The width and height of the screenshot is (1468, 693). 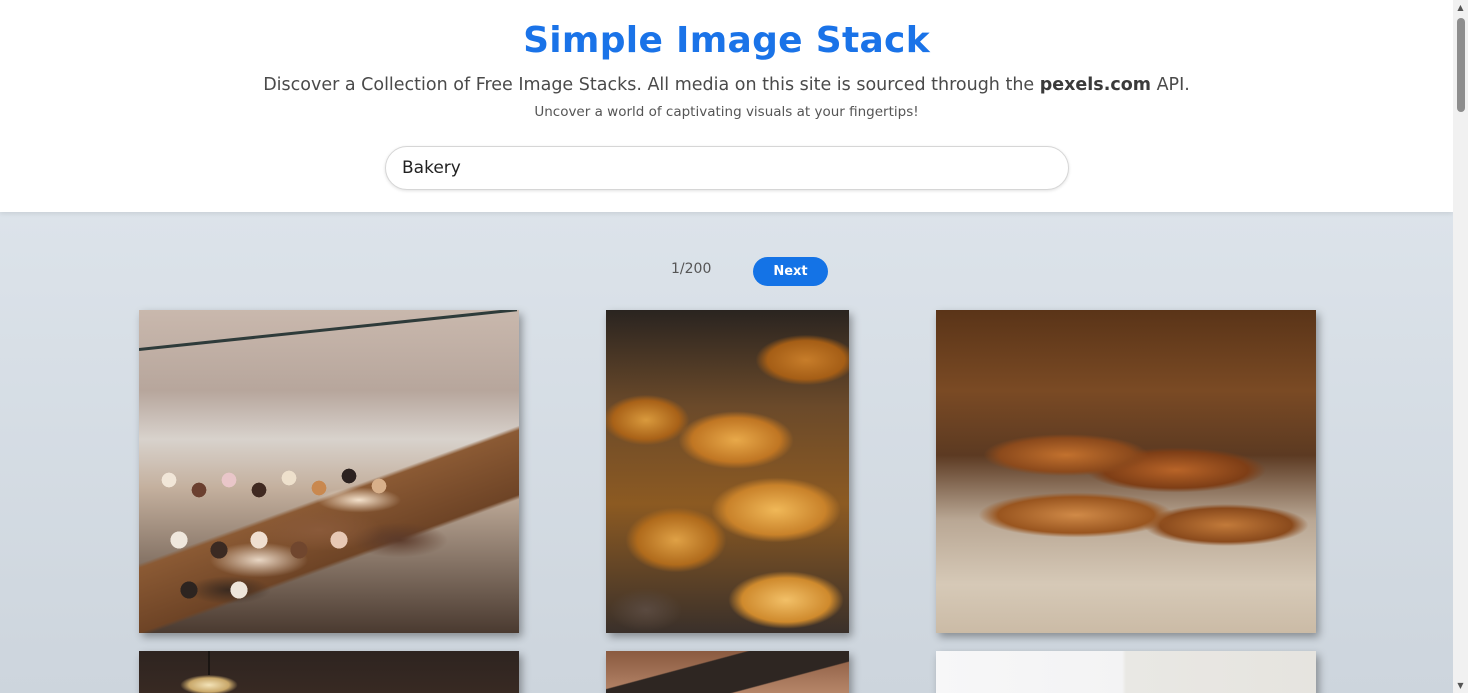 I want to click on chevron-up-icon: ▲, so click(x=1460, y=7).